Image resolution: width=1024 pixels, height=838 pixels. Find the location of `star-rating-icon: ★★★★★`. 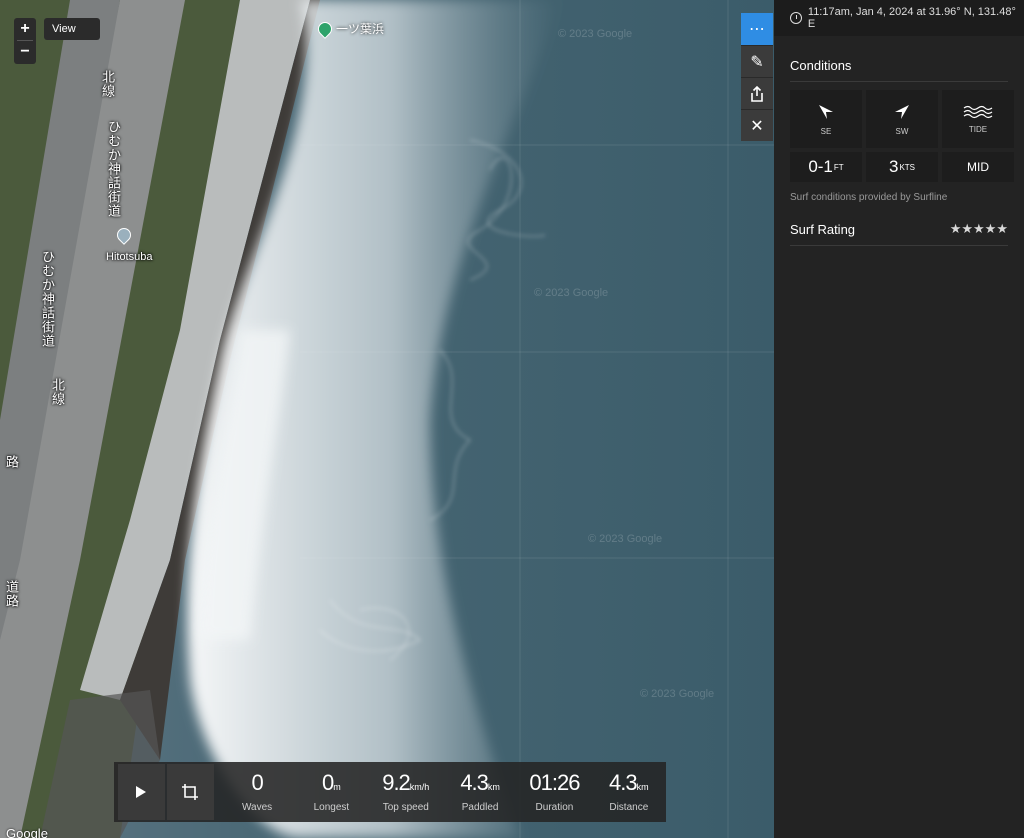

star-rating-icon: ★★★★★ is located at coordinates (979, 229).